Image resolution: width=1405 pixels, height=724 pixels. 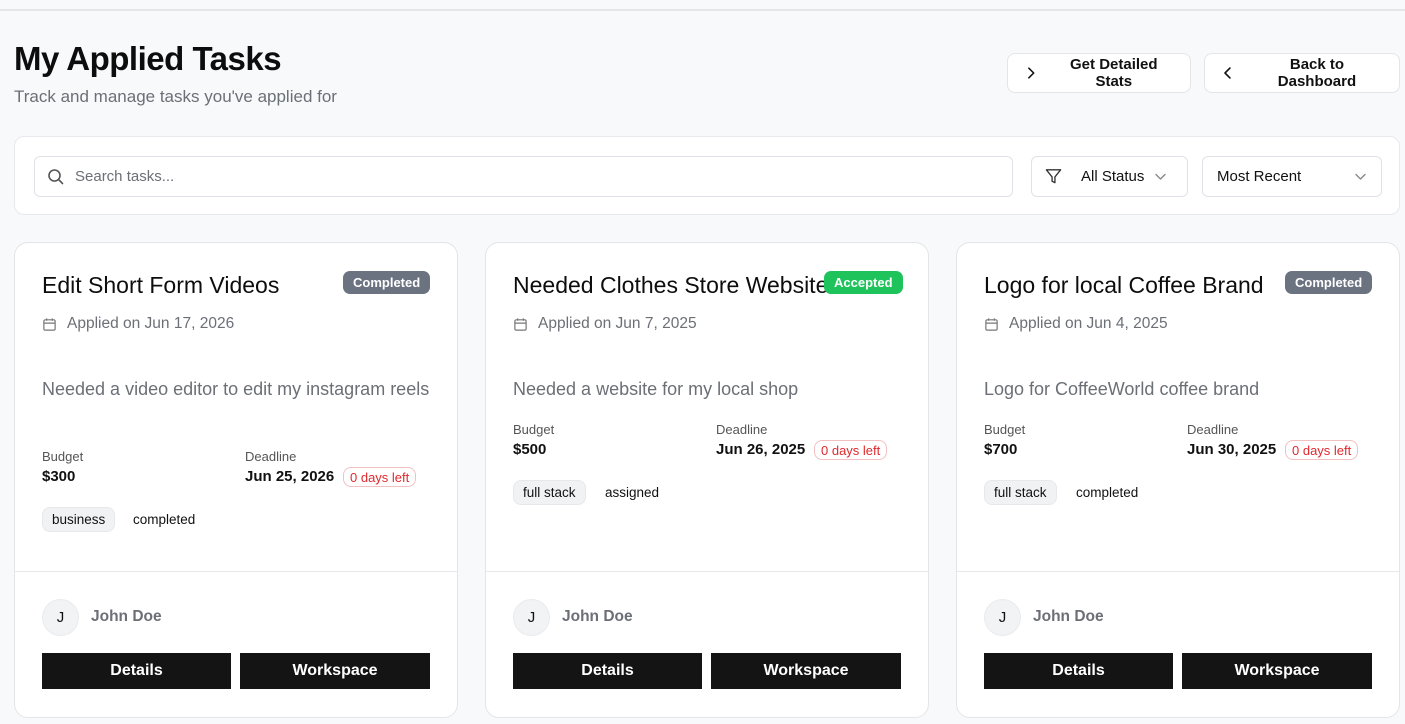 I want to click on applied-date: Applied on Jun 4, 2025, so click(x=1076, y=324).